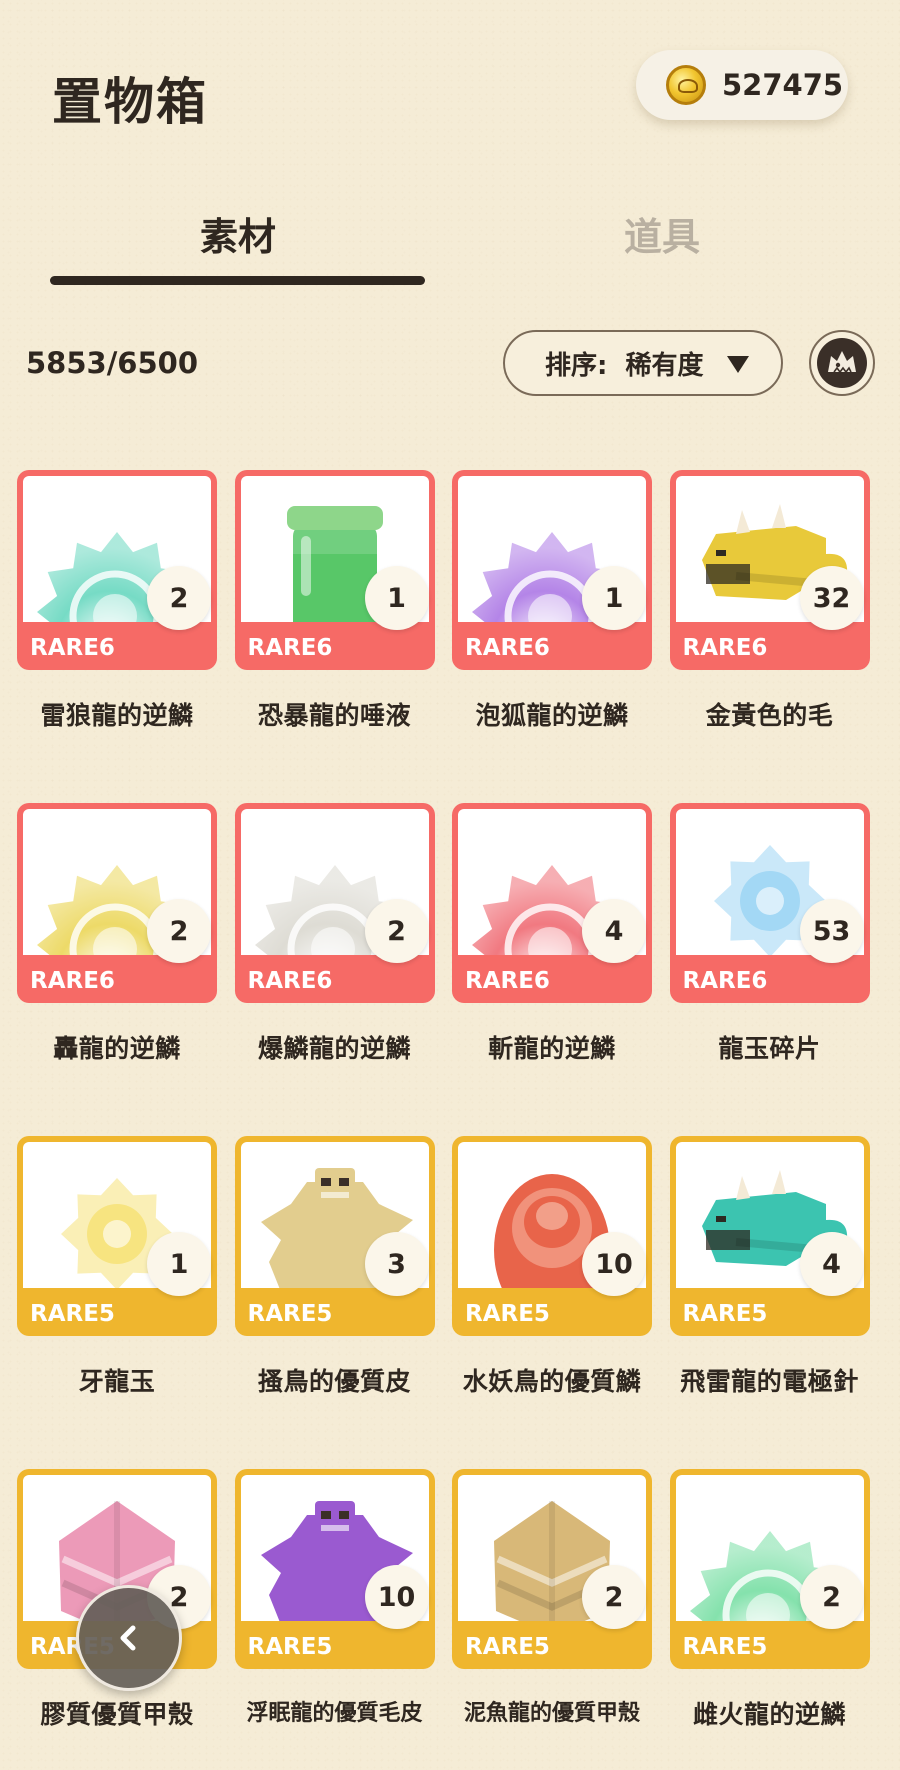 Image resolution: width=900 pixels, height=1770 pixels. Describe the element at coordinates (117, 1714) in the screenshot. I see `item-name: 膠質優質甲殼` at that location.